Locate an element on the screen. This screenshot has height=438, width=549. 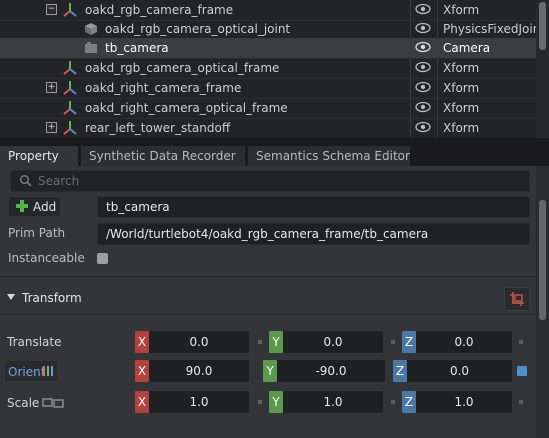
stage-row-type: Camera is located at coordinates (467, 48).